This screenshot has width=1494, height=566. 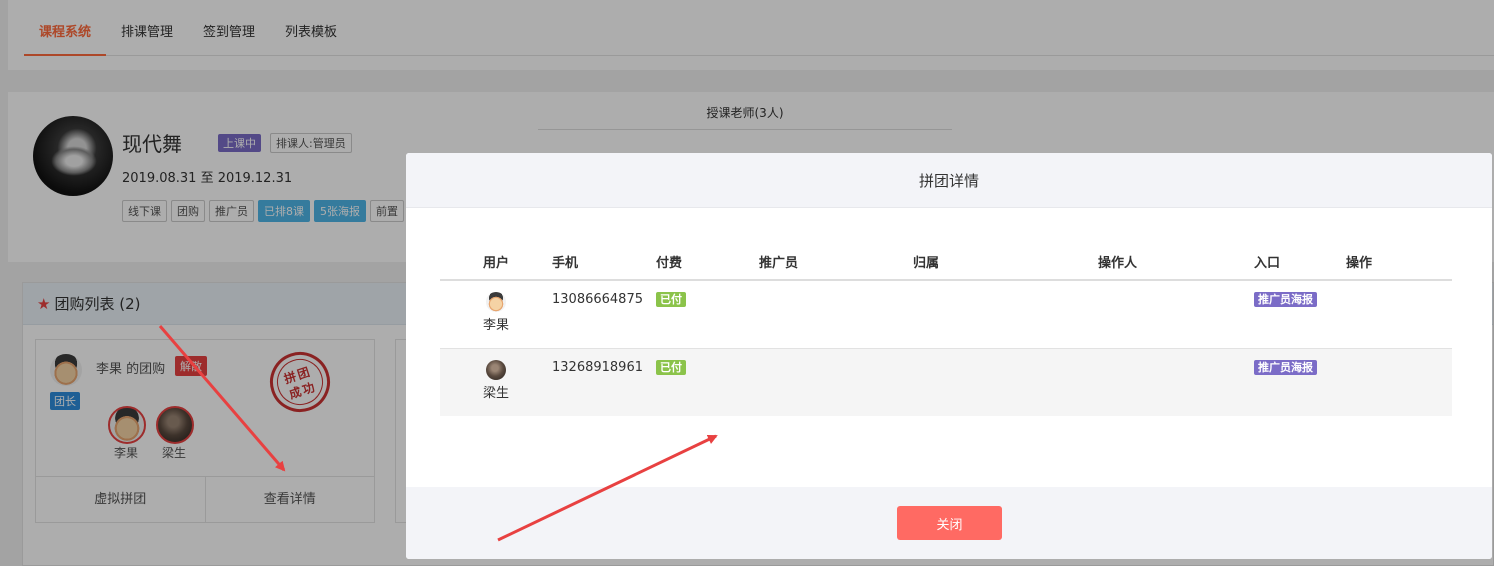 I want to click on column-header: 操作, so click(x=1399, y=262).